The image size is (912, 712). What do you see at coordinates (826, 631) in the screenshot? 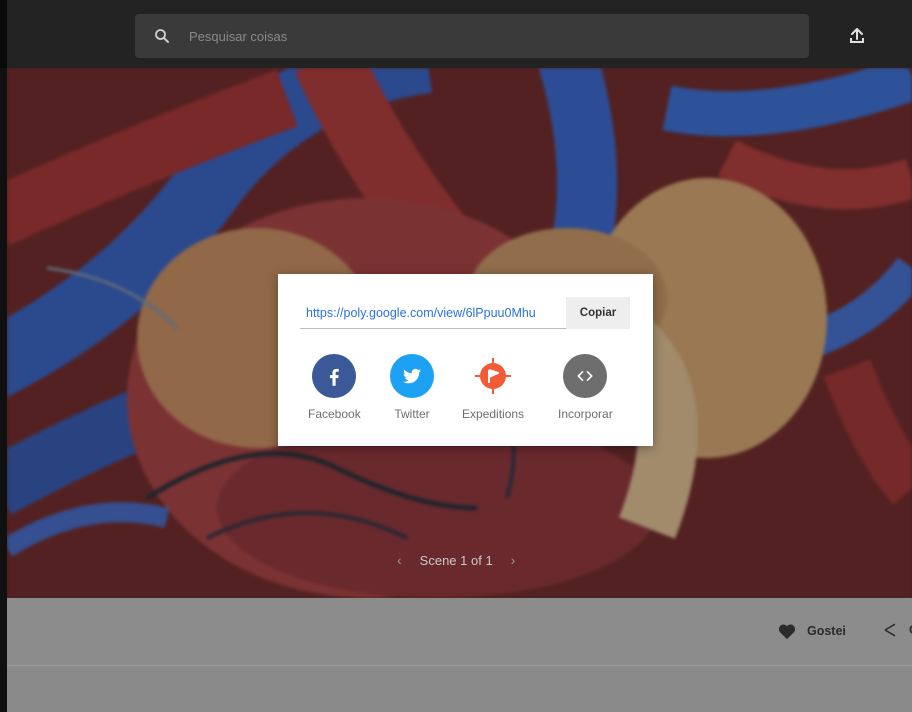
I see `like-label: Gostei` at bounding box center [826, 631].